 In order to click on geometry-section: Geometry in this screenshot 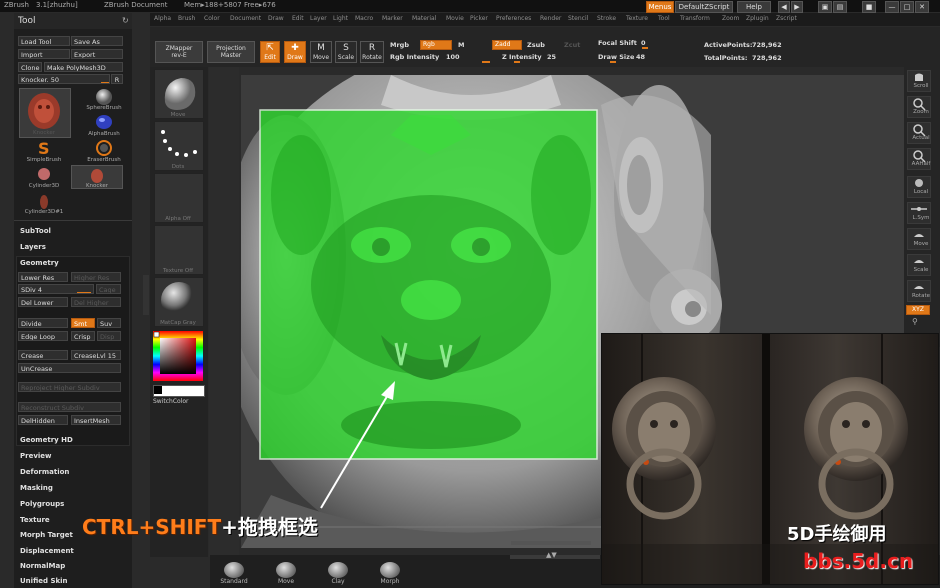, I will do `click(39, 263)`.